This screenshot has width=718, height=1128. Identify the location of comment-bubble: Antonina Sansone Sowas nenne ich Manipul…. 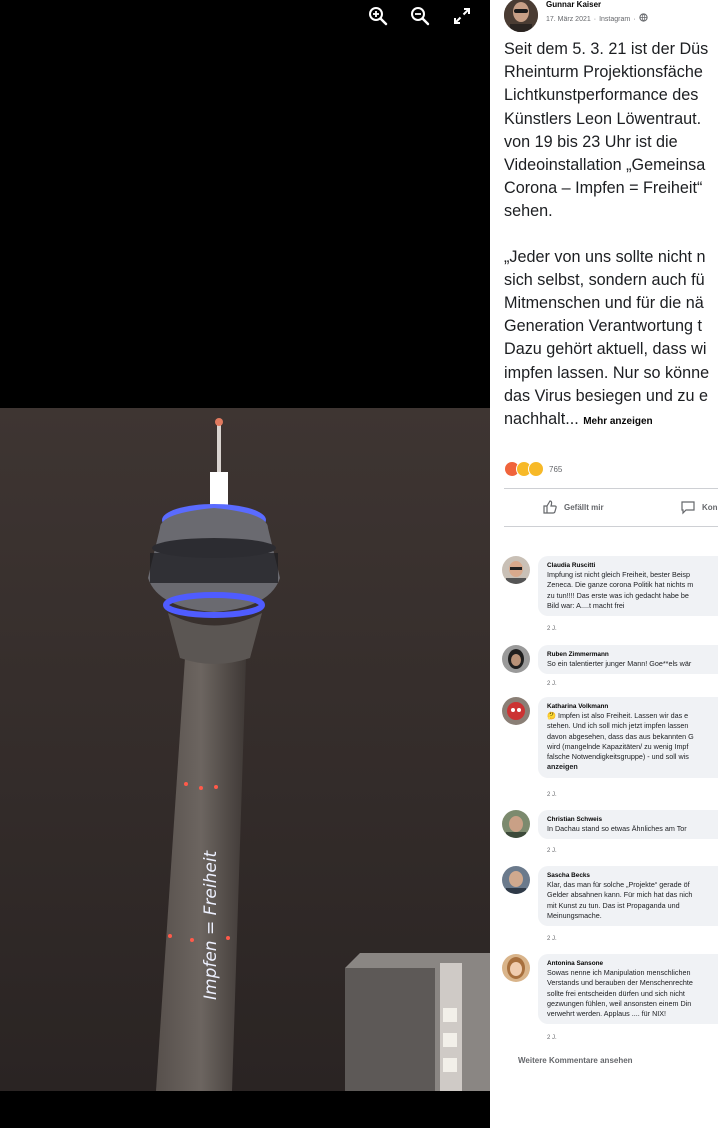
(628, 989).